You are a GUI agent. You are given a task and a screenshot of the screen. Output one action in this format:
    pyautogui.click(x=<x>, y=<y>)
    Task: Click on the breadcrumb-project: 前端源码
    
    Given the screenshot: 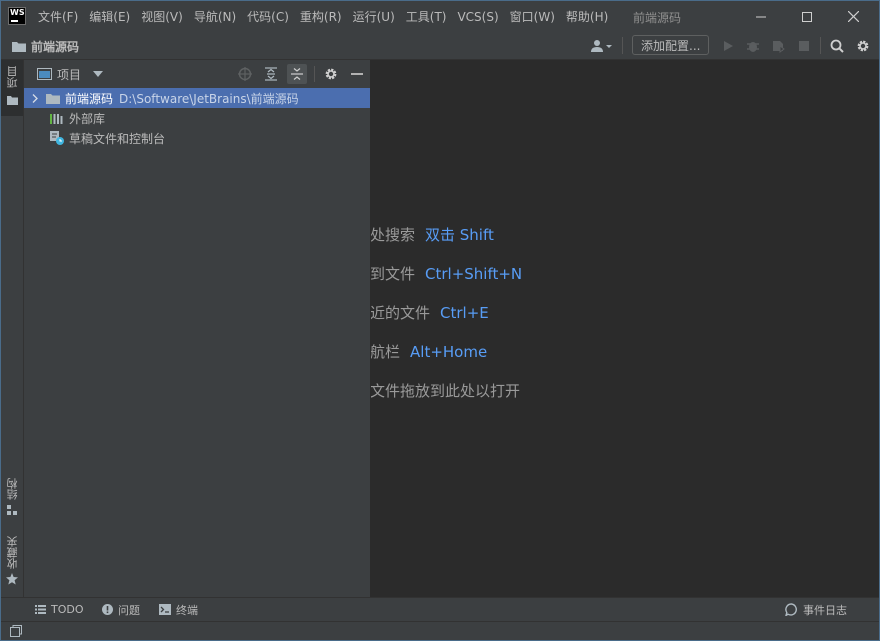 What is the action you would take?
    pyautogui.click(x=55, y=46)
    